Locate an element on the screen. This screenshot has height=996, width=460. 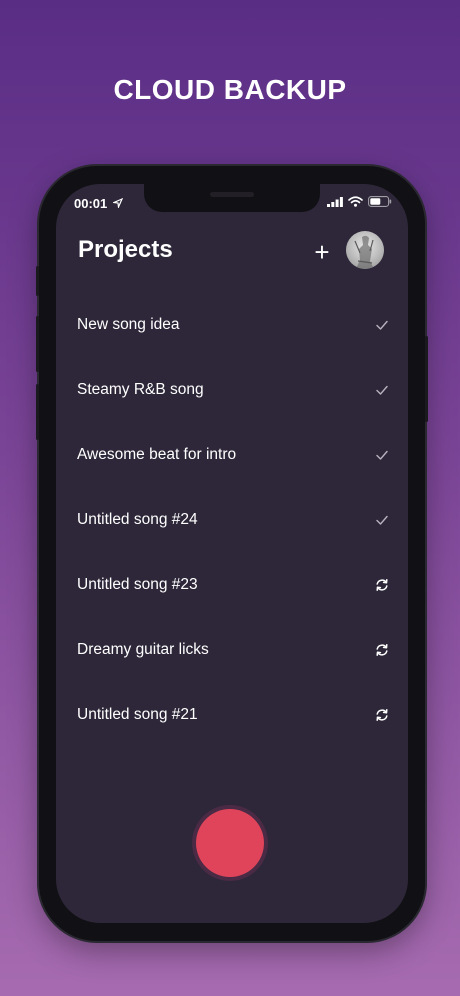
avatar is located at coordinates (365, 250).